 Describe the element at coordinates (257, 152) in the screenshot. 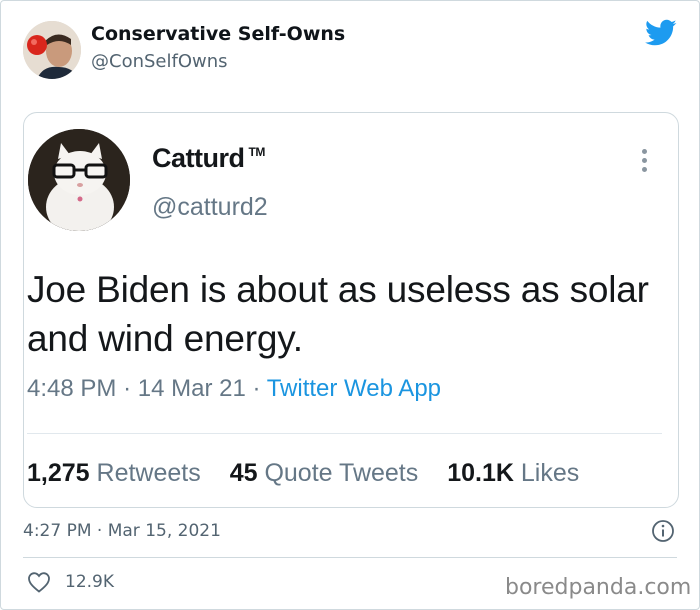

I see `trademark-mark: TM` at that location.